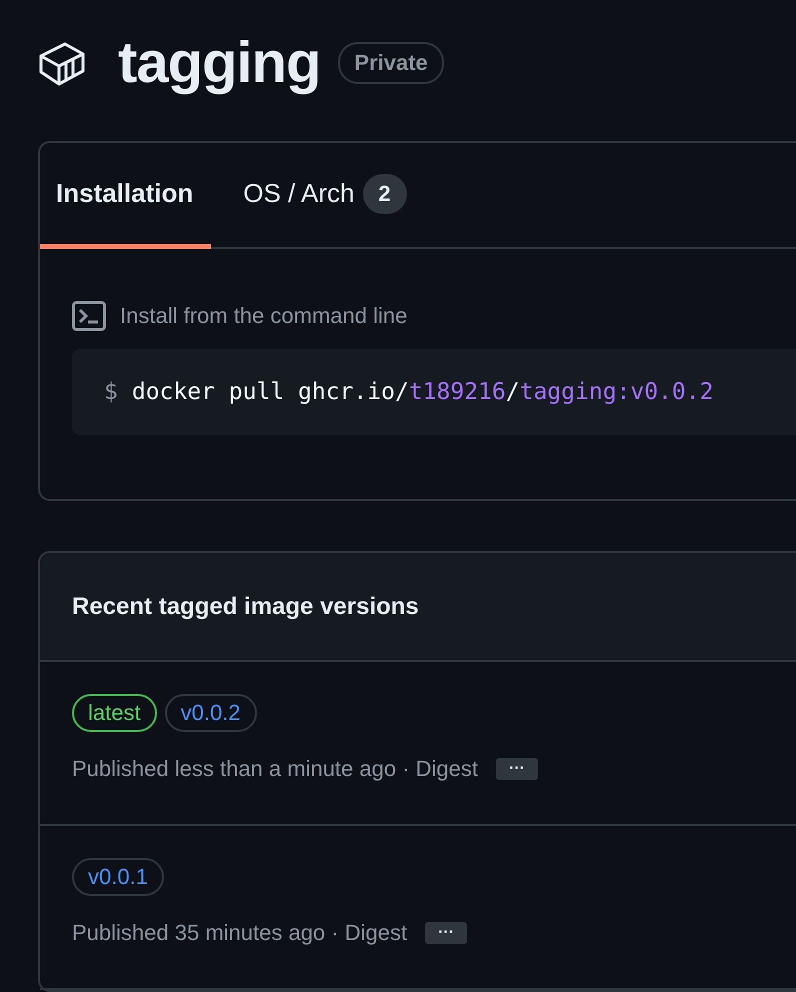 The height and width of the screenshot is (992, 796). What do you see at coordinates (126, 196) in the screenshot?
I see `tab: Installation` at bounding box center [126, 196].